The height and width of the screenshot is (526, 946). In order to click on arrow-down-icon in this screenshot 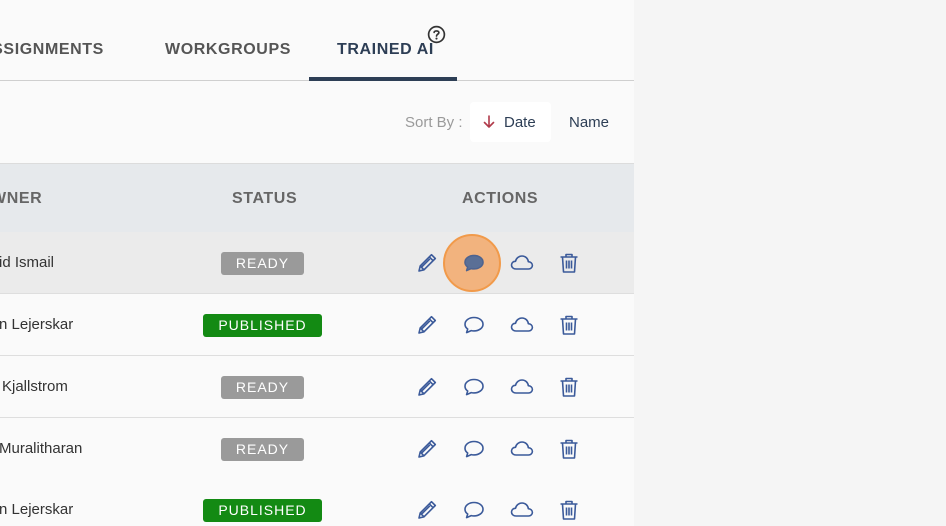, I will do `click(489, 122)`.